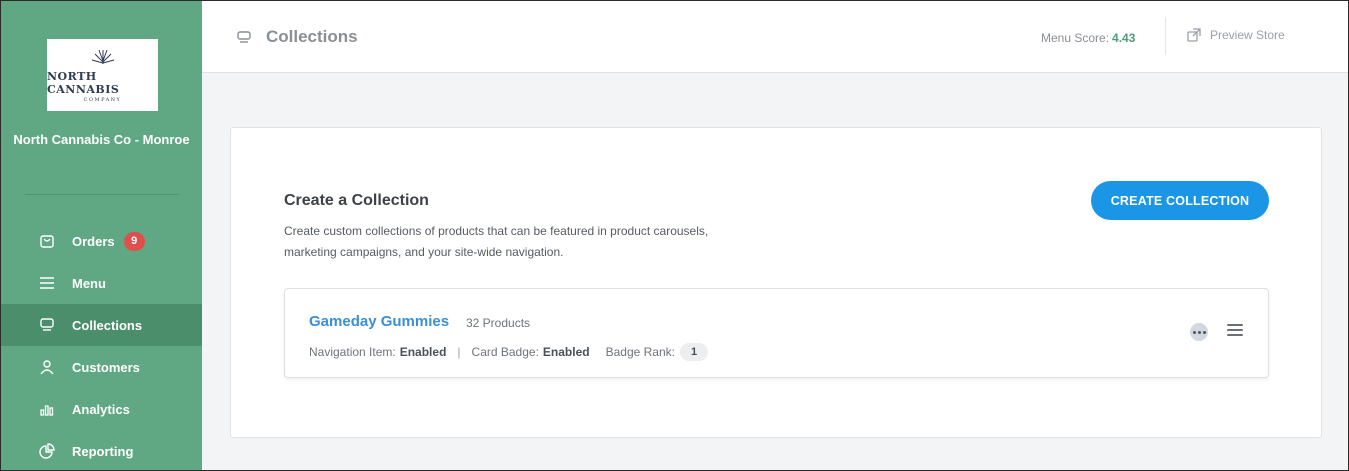  What do you see at coordinates (1075, 38) in the screenshot?
I see `menu-score-label: Menu Score:` at bounding box center [1075, 38].